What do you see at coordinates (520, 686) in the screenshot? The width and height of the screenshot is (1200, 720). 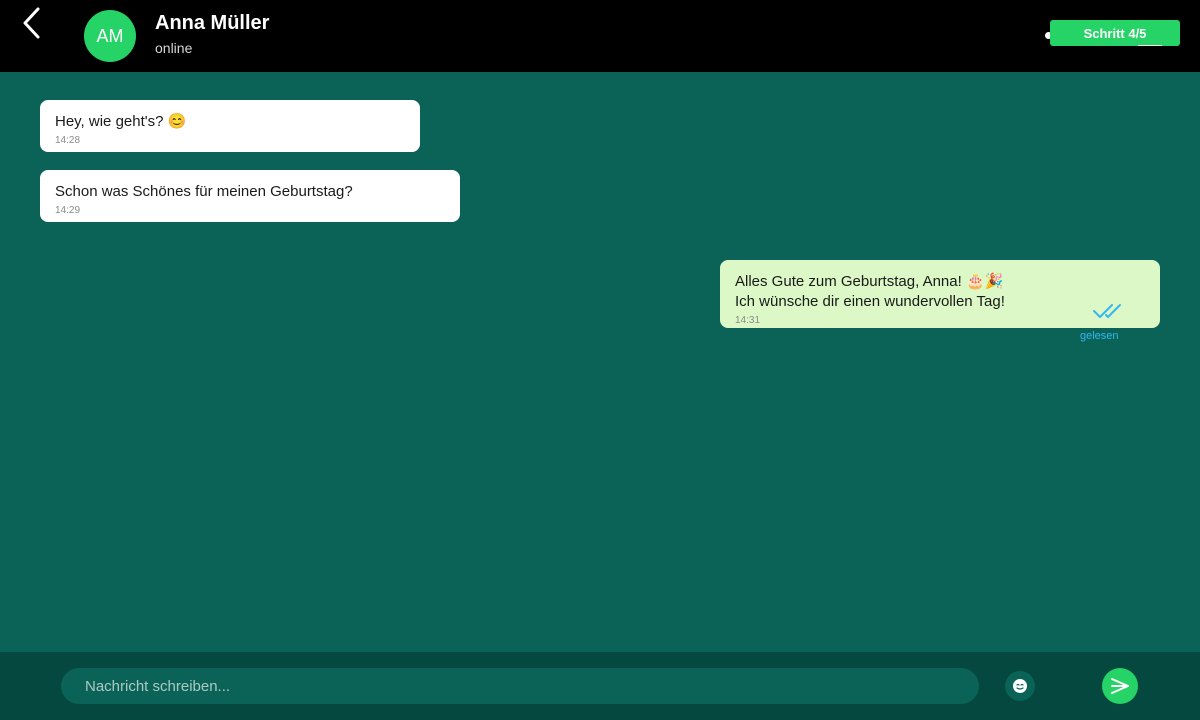 I see `message-input` at bounding box center [520, 686].